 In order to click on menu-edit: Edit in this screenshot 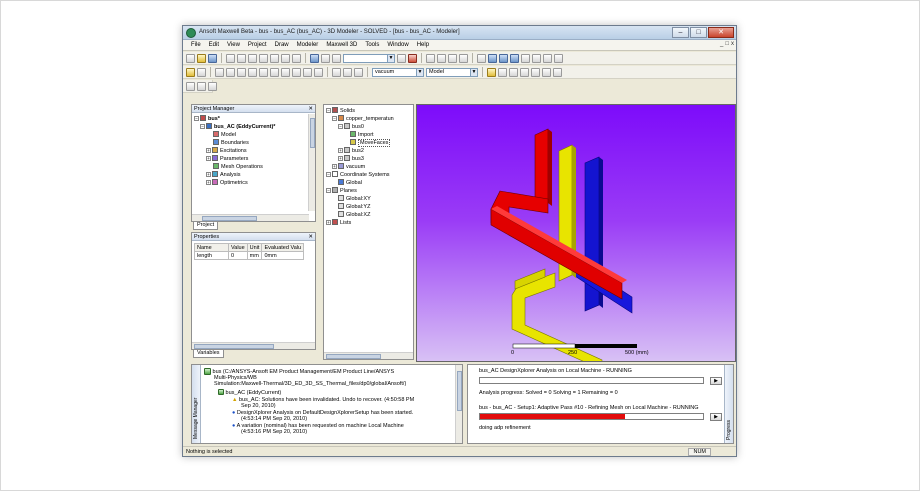, I will do `click(214, 45)`.